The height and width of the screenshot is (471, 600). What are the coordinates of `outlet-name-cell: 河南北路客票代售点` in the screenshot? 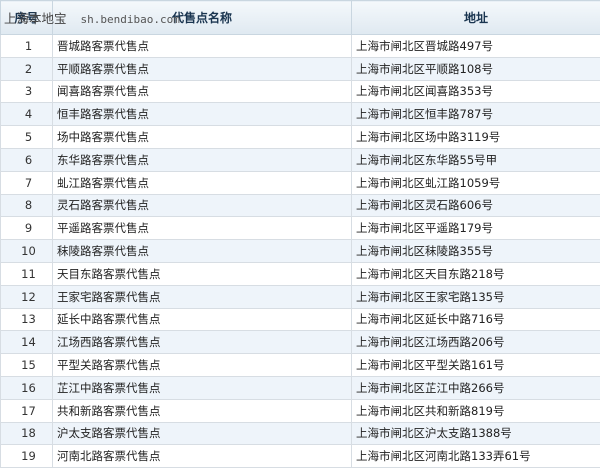 It's located at (202, 456).